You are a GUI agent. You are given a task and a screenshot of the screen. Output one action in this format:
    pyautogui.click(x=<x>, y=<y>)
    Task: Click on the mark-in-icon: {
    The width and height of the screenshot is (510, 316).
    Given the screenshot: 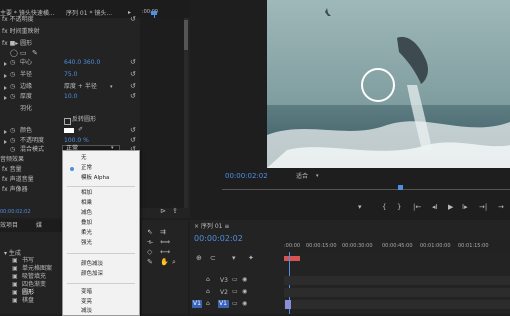 What is the action you would take?
    pyautogui.click(x=384, y=207)
    